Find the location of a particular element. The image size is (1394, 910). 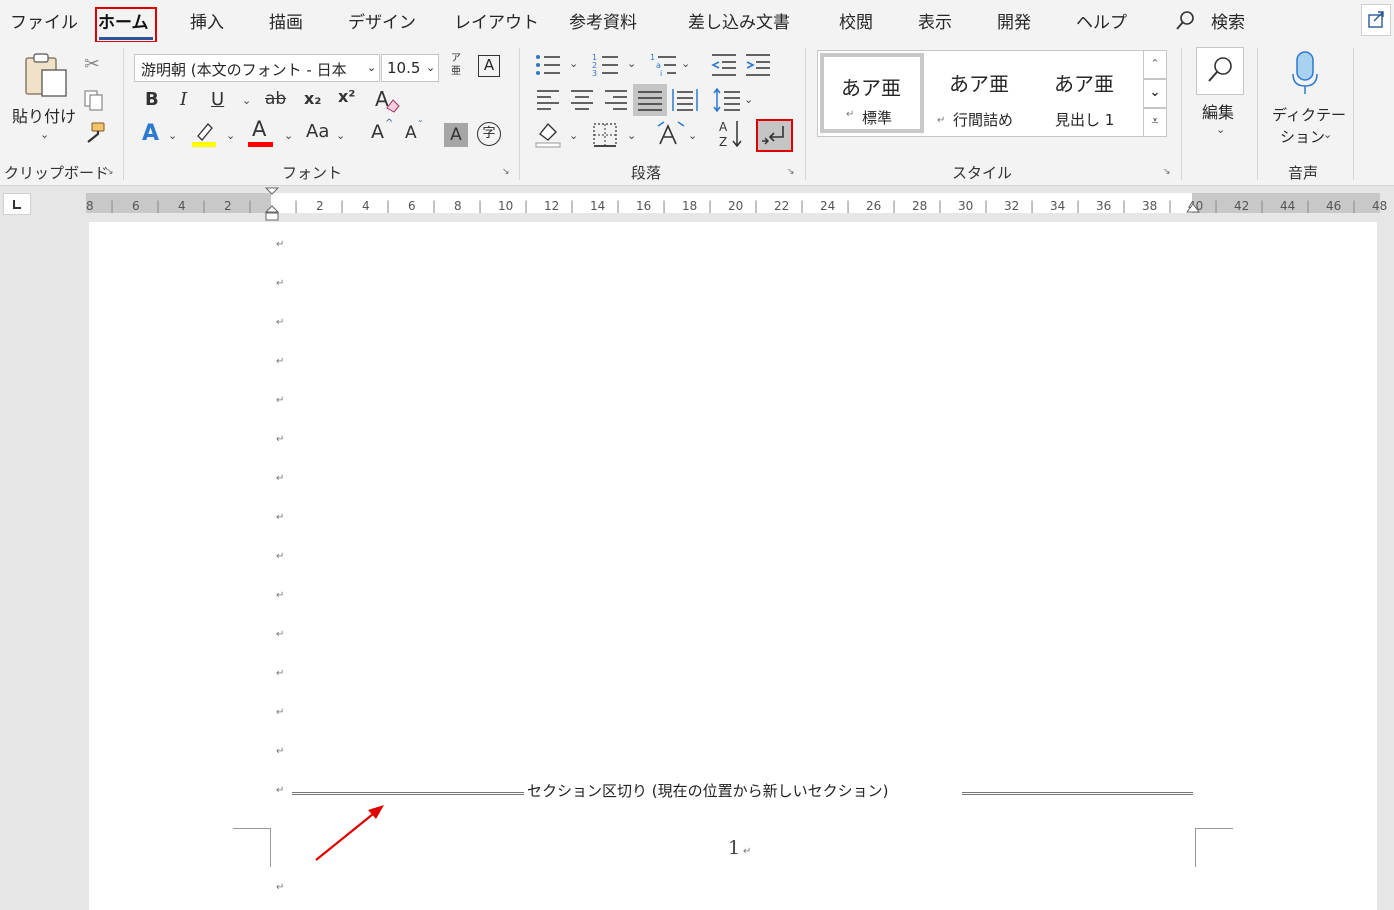

bullets-dropdown-icon: ⌄ is located at coordinates (573, 63).